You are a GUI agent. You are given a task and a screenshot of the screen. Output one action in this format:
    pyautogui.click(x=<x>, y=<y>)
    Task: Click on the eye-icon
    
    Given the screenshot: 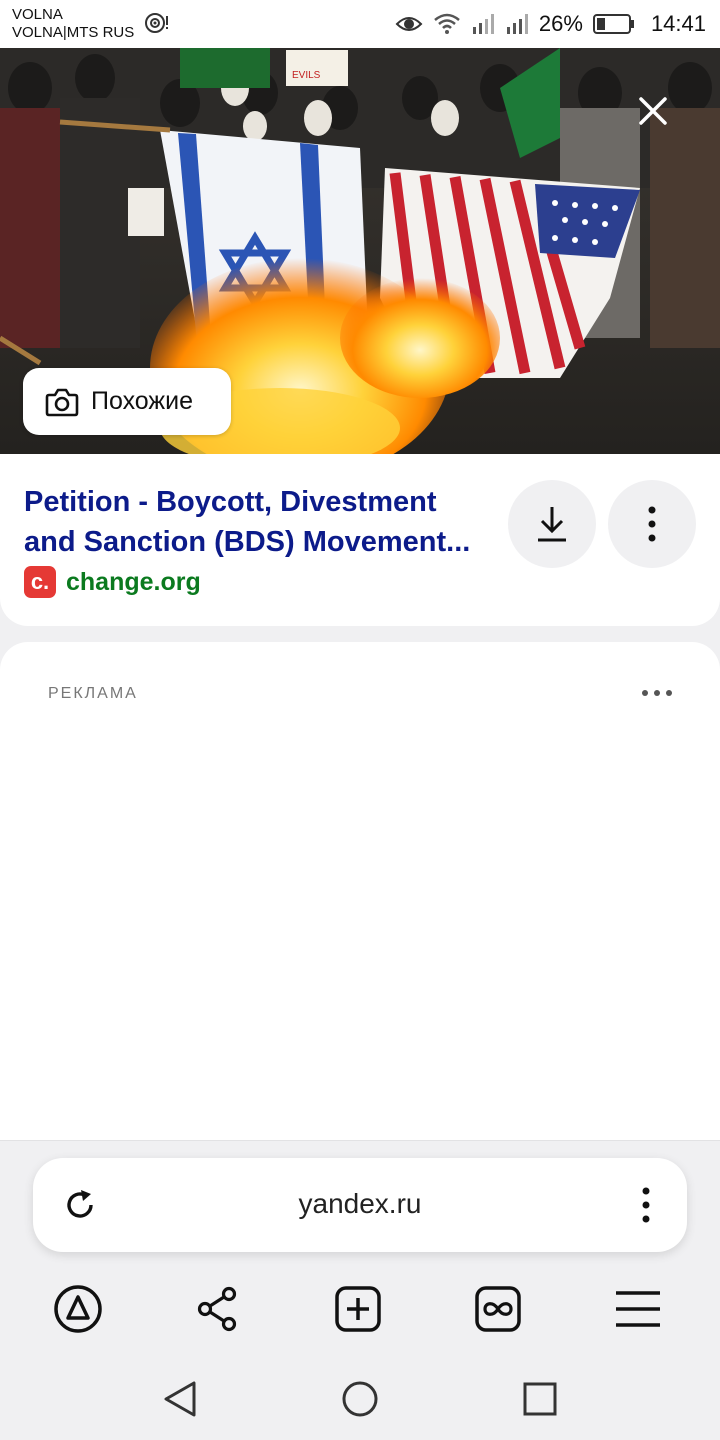 What is the action you would take?
    pyautogui.click(x=409, y=24)
    